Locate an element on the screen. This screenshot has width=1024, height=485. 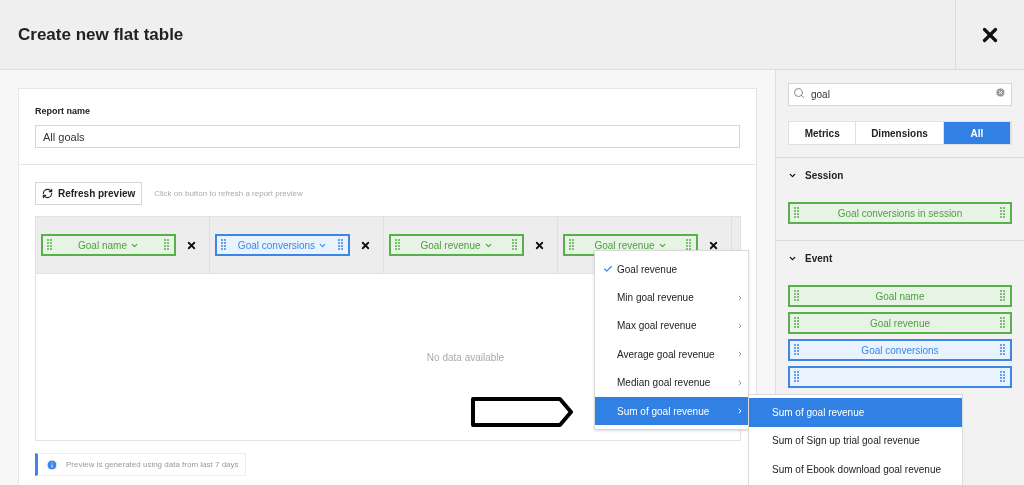
refresh-hint: Click on button to refresh a report preview is located at coordinates (228, 193).